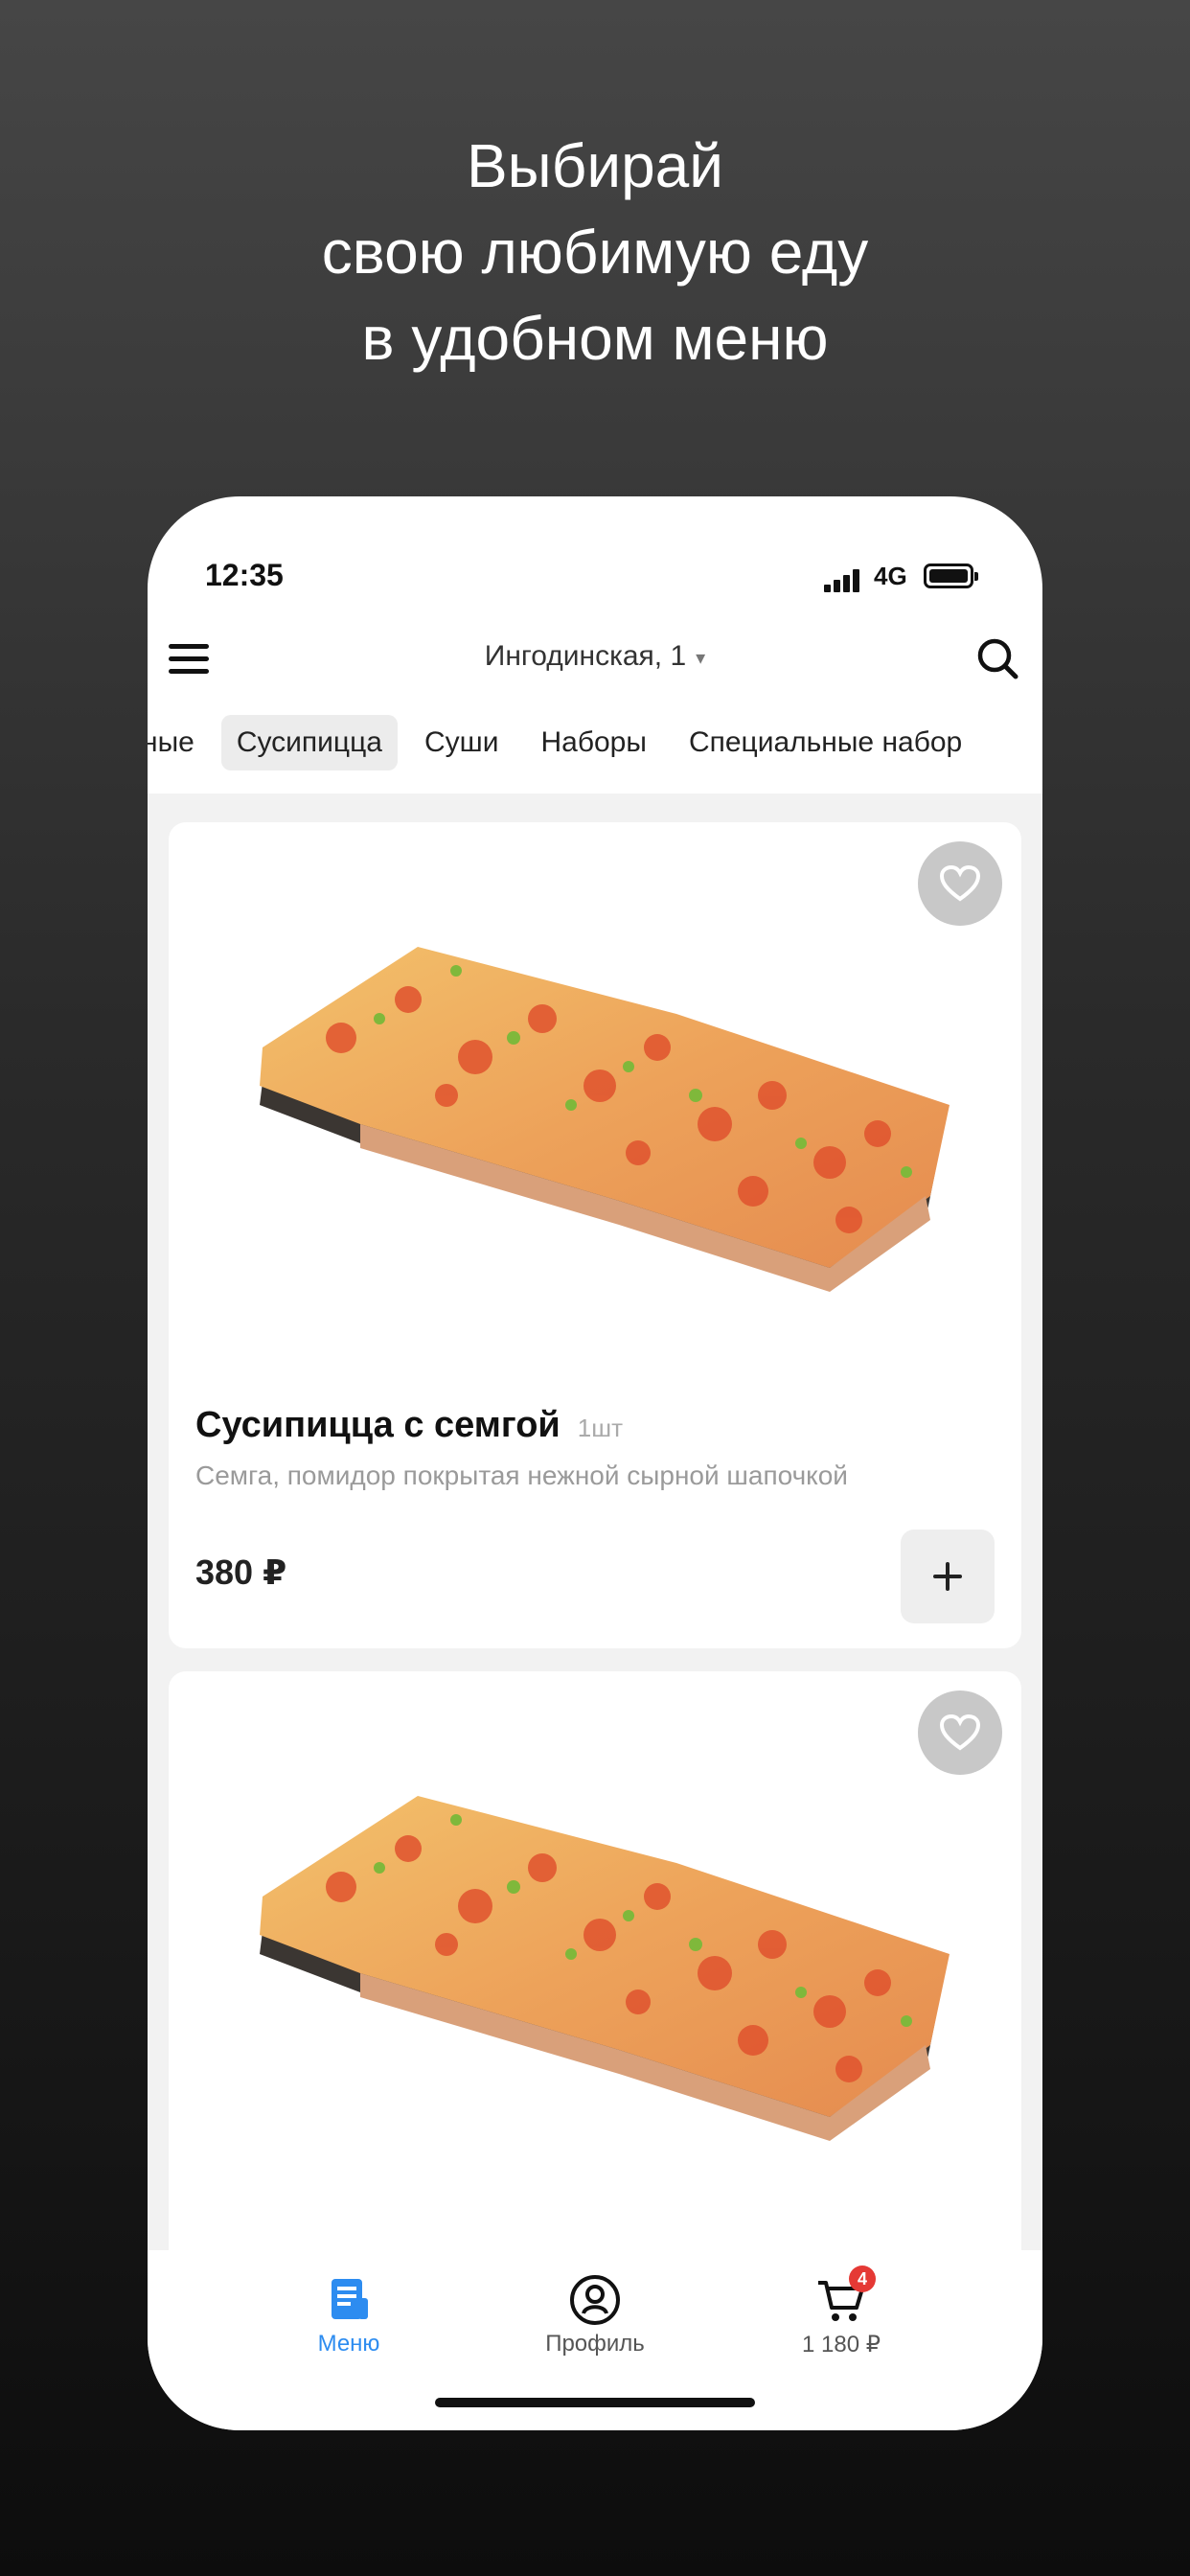 The height and width of the screenshot is (2576, 1190). I want to click on cart-badge: 4, so click(863, 2279).